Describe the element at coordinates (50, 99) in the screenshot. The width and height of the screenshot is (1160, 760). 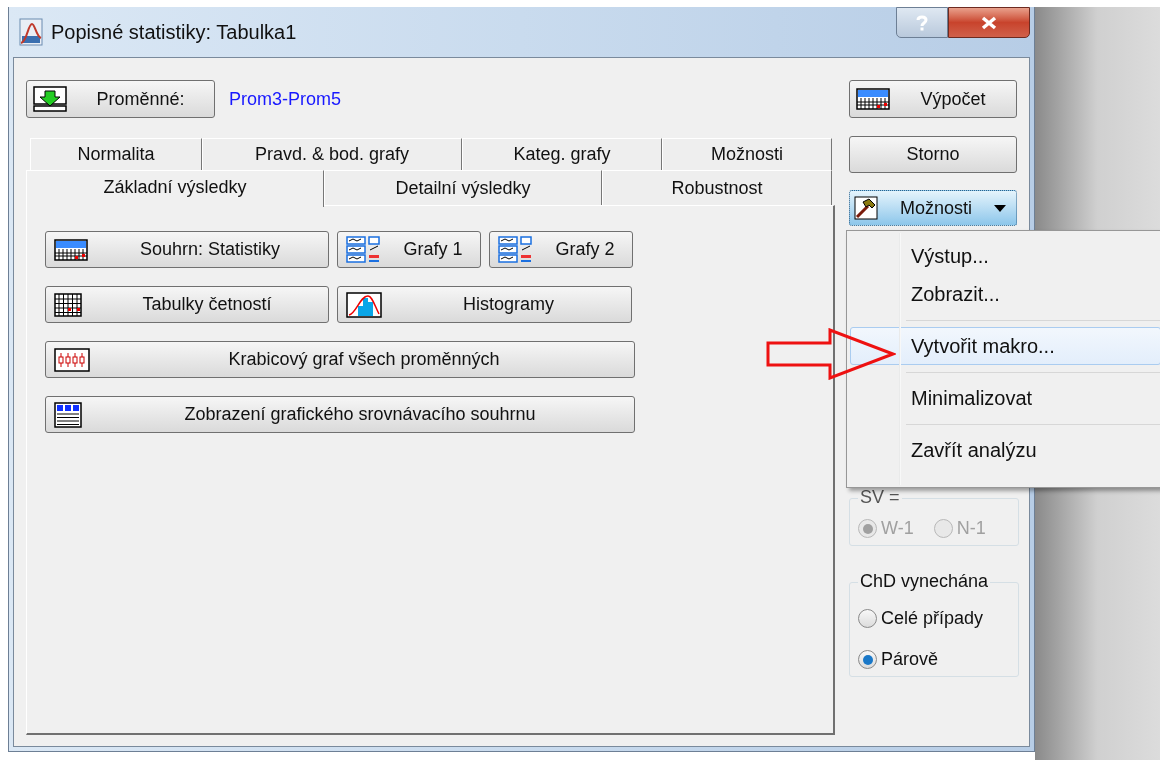
I see `download-icon` at that location.